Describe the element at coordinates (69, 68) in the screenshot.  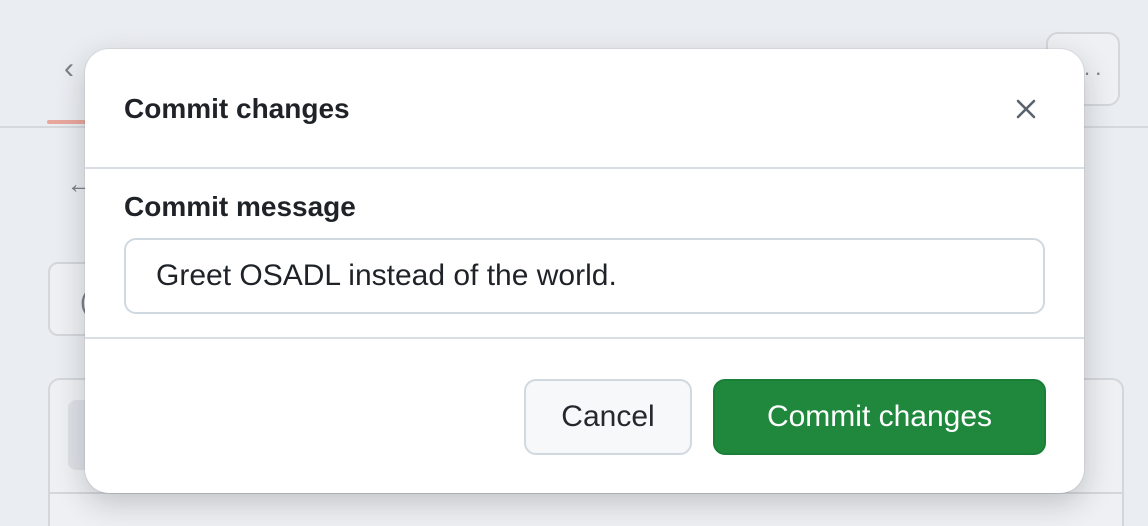
I see `chevron-left-icon: ‹` at that location.